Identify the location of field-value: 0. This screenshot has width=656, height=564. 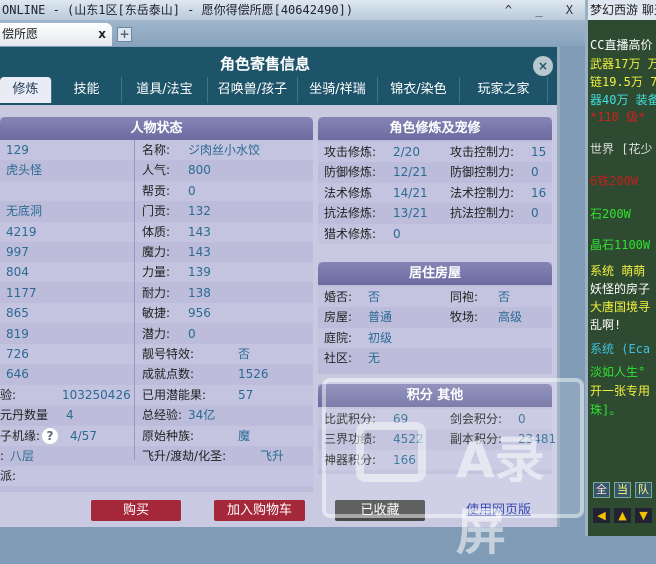
(397, 233).